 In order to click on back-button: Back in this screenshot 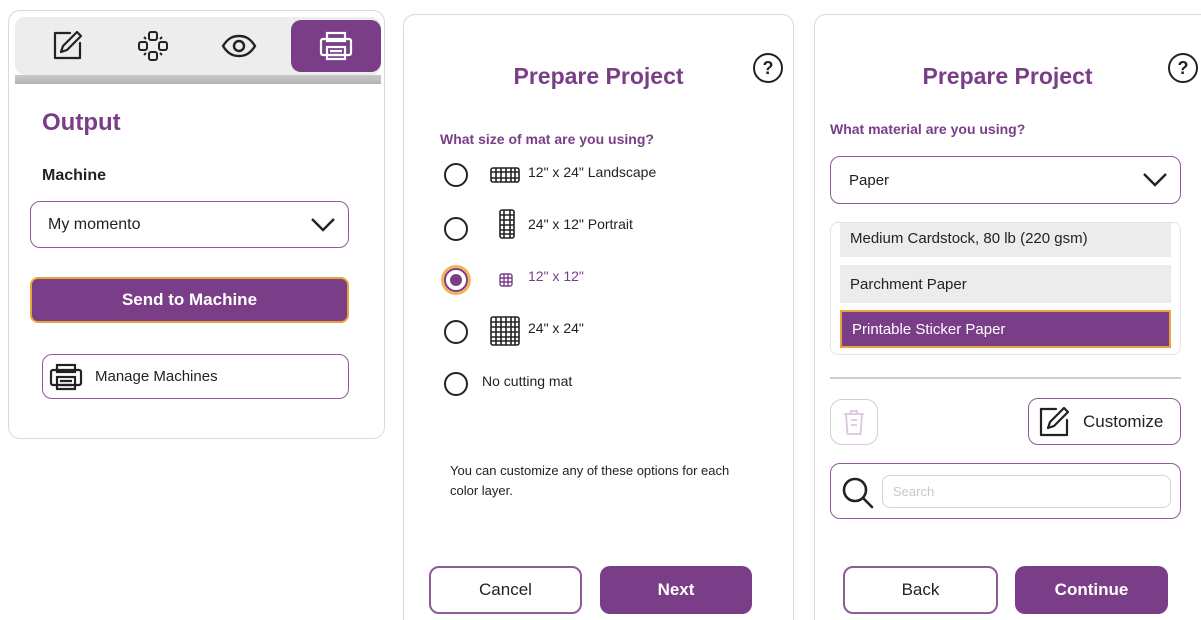, I will do `click(920, 590)`.